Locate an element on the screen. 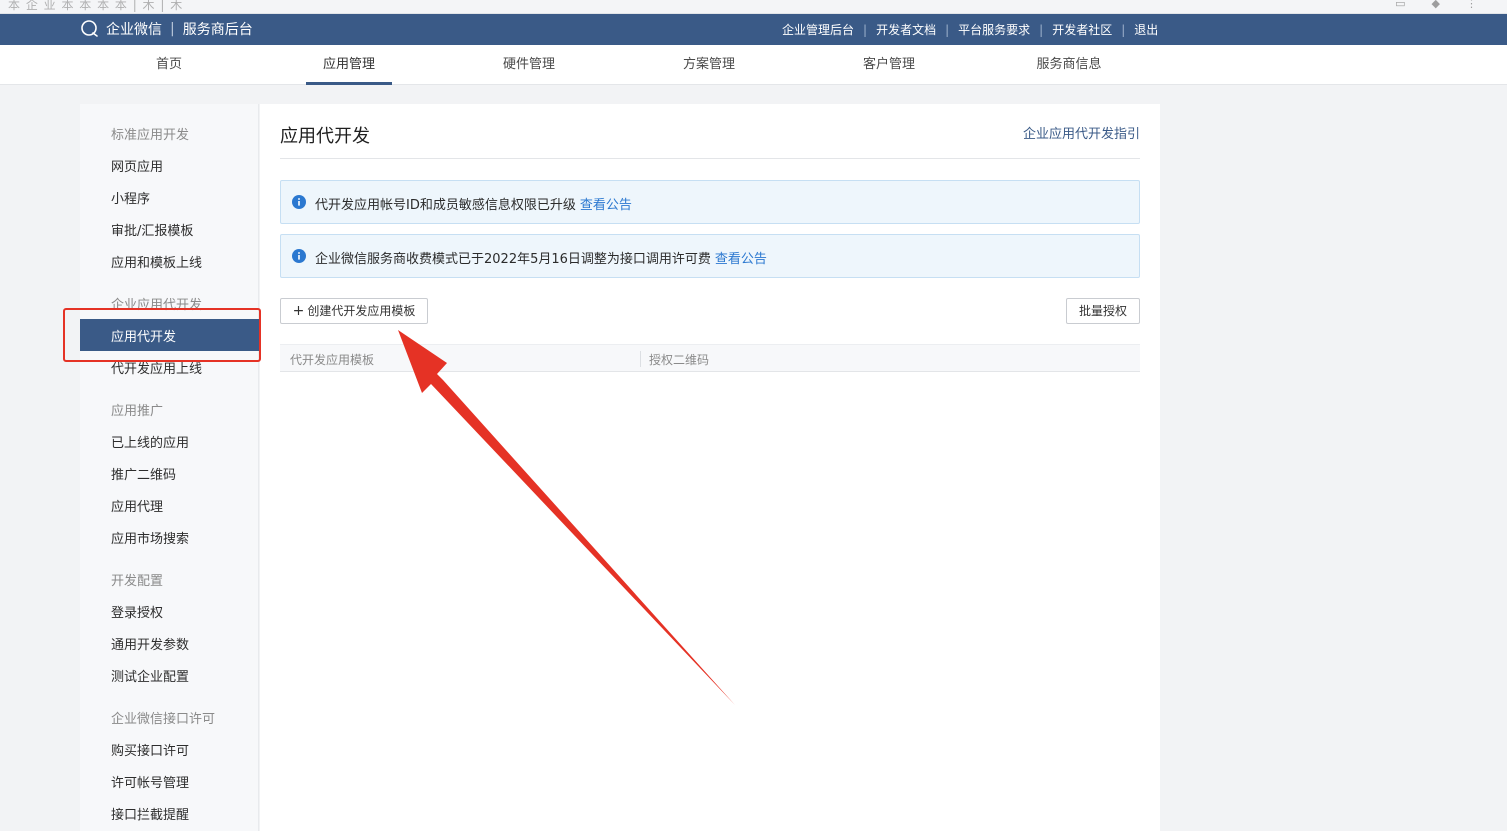 This screenshot has height=831, width=1507. plus-icon: + is located at coordinates (298, 311).